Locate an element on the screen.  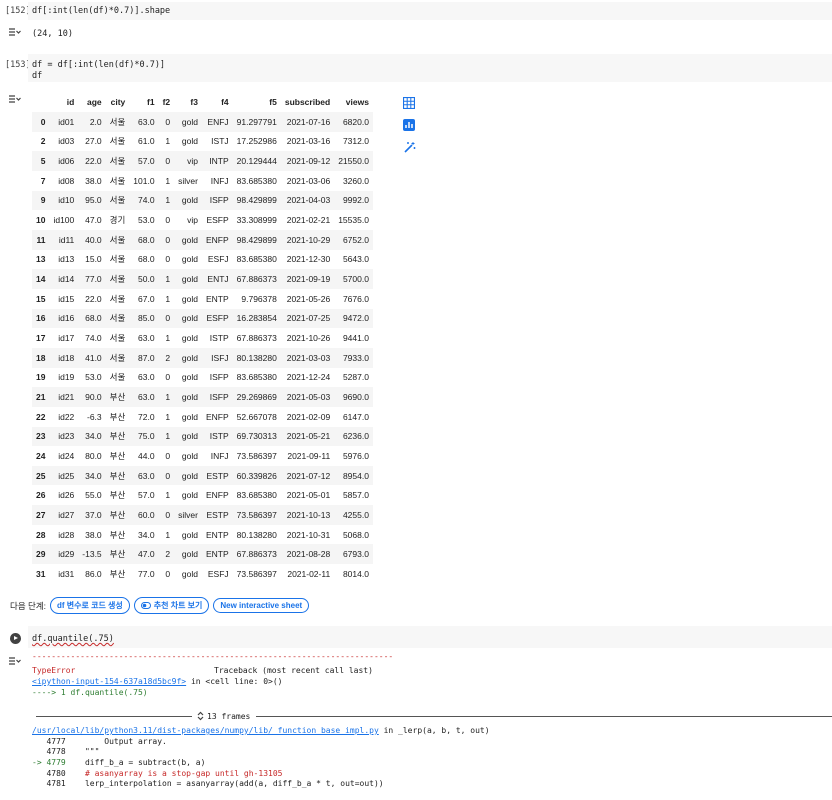
new-interactive-sheet-chip: New interactive sheet is located at coordinates (261, 605).